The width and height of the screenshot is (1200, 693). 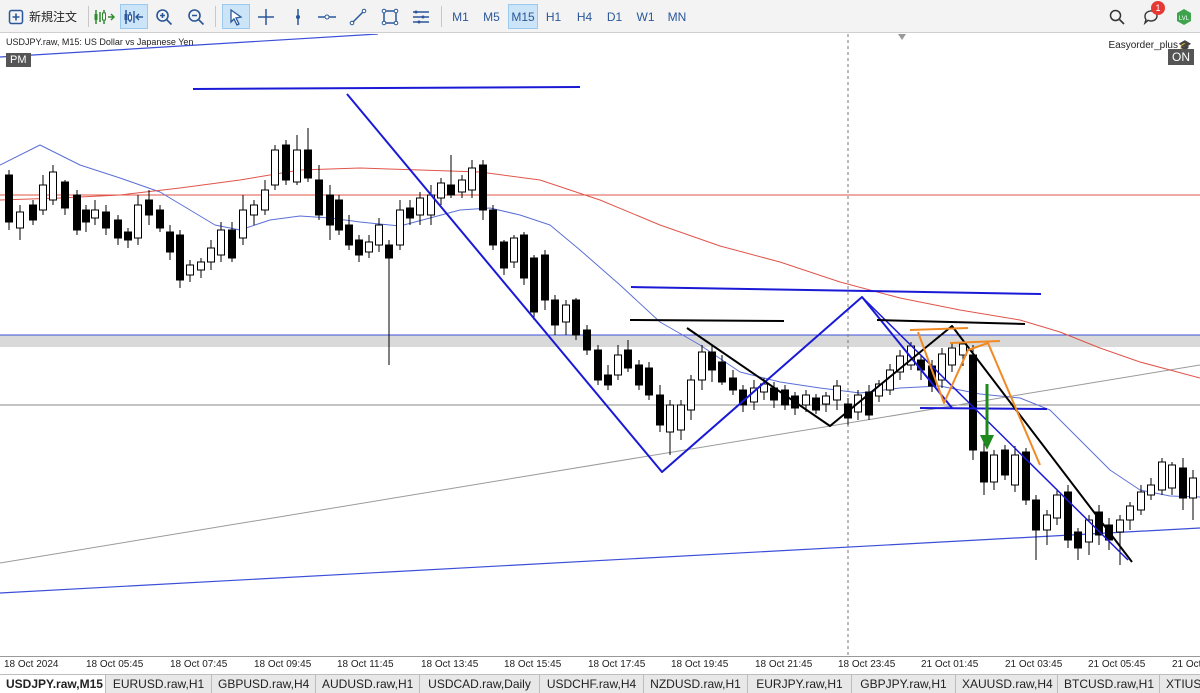 I want to click on trendline-button, so click(x=358, y=16).